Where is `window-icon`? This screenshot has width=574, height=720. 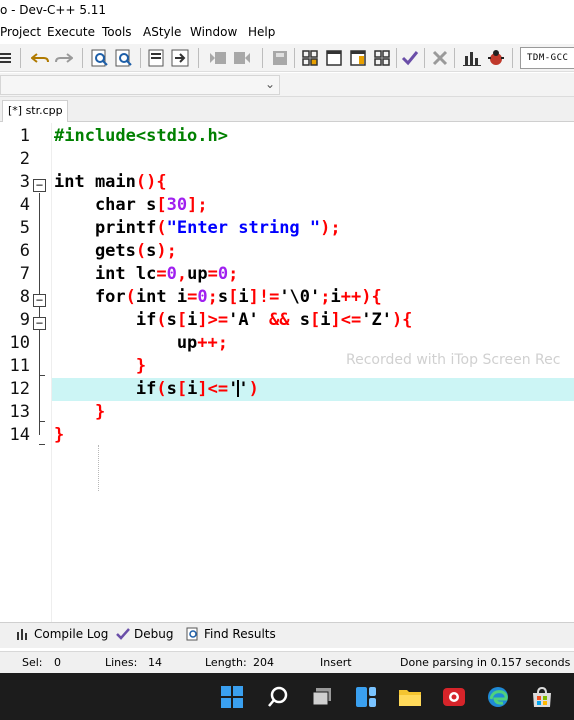 window-icon is located at coordinates (334, 58).